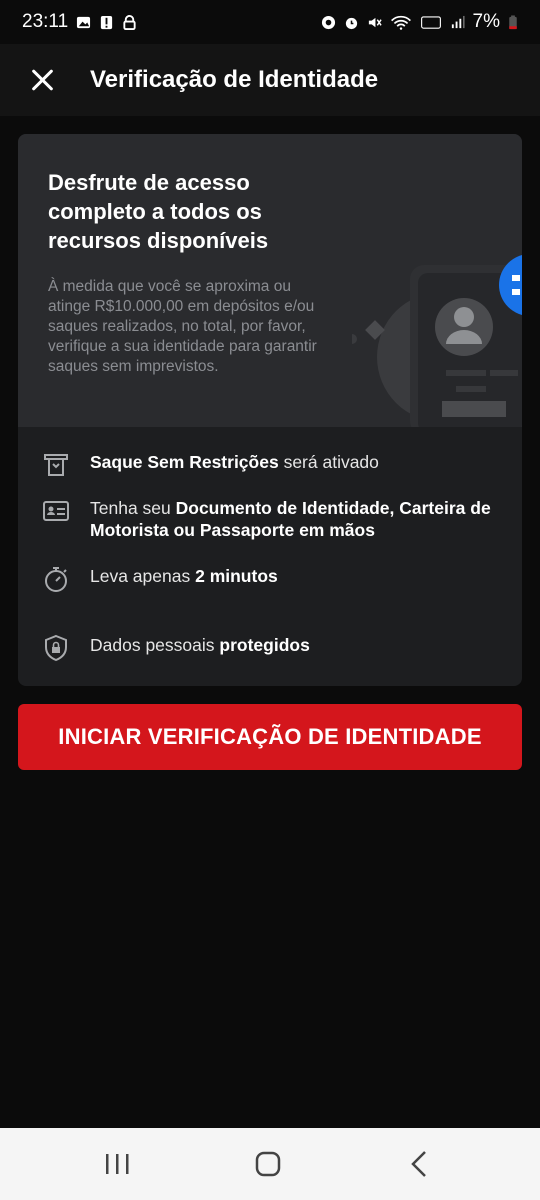 Image resolution: width=540 pixels, height=1200 pixels. I want to click on status-right: 7%, so click(419, 22).